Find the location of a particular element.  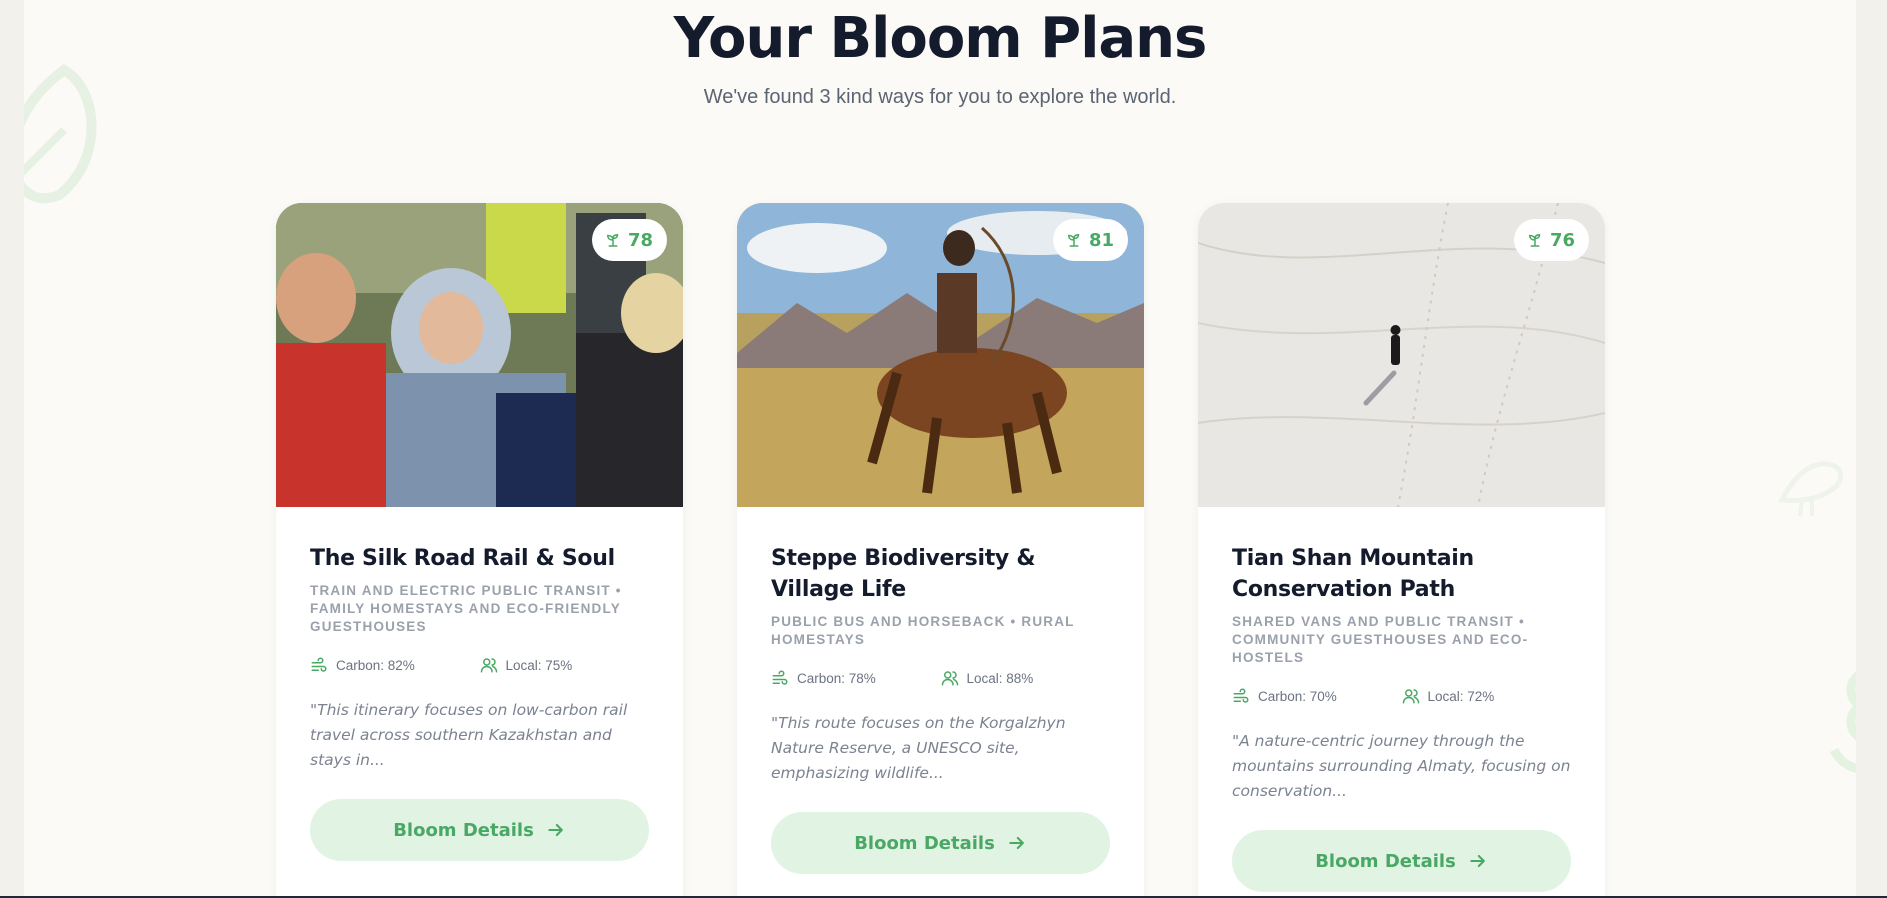

local-metric: Local: 72% is located at coordinates (1487, 696).